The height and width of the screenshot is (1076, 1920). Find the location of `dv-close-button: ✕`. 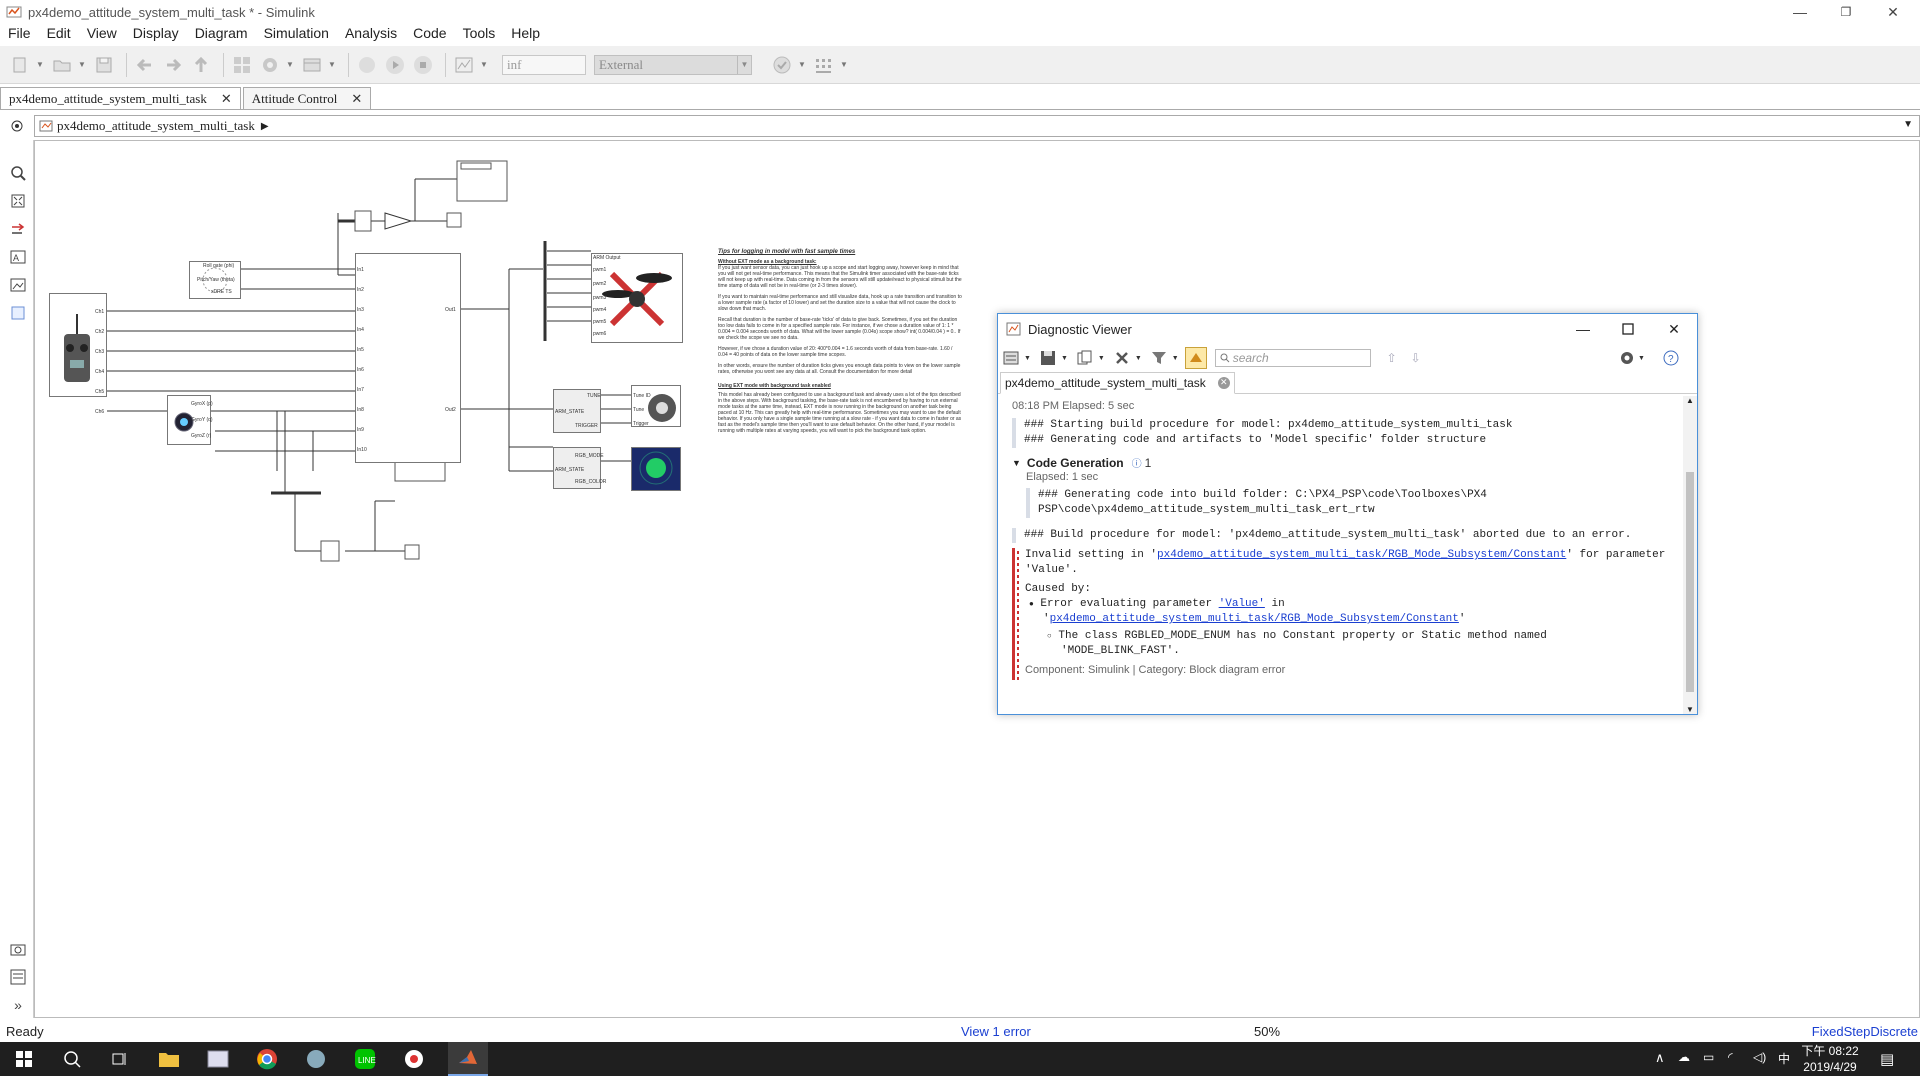

dv-close-button: ✕ is located at coordinates (1674, 329).